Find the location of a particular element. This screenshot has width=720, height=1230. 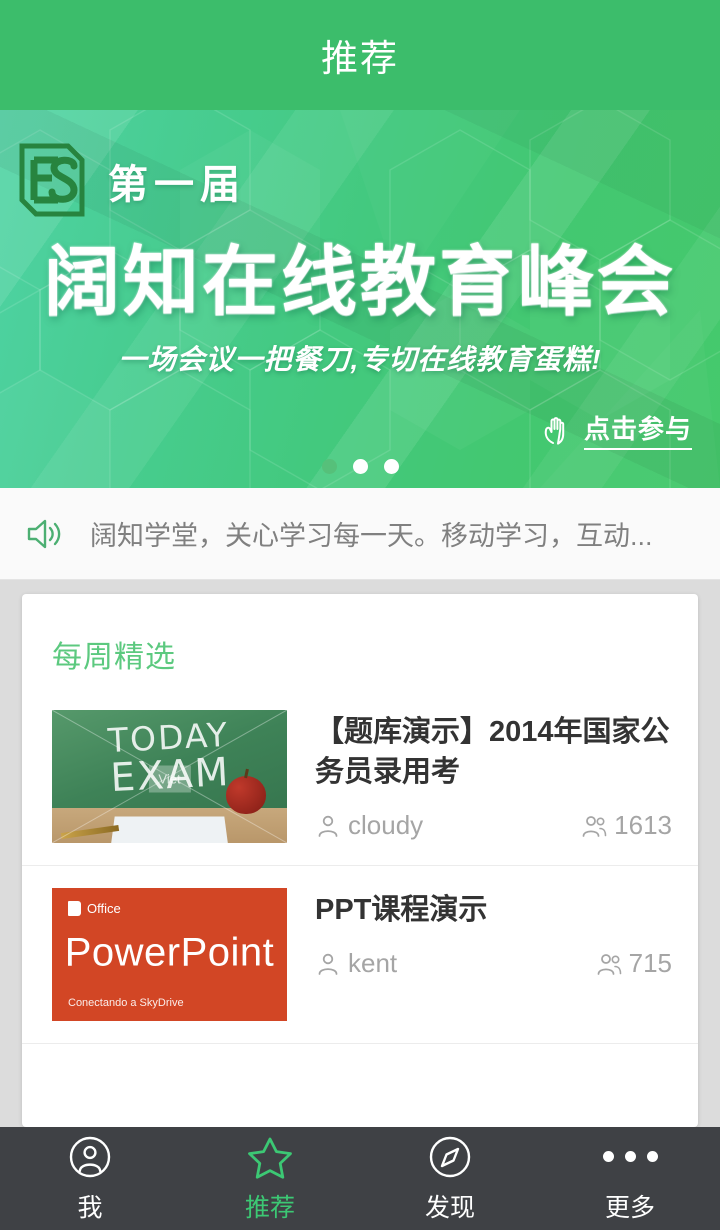

banner-kicker: 第一届 is located at coordinates (177, 185).